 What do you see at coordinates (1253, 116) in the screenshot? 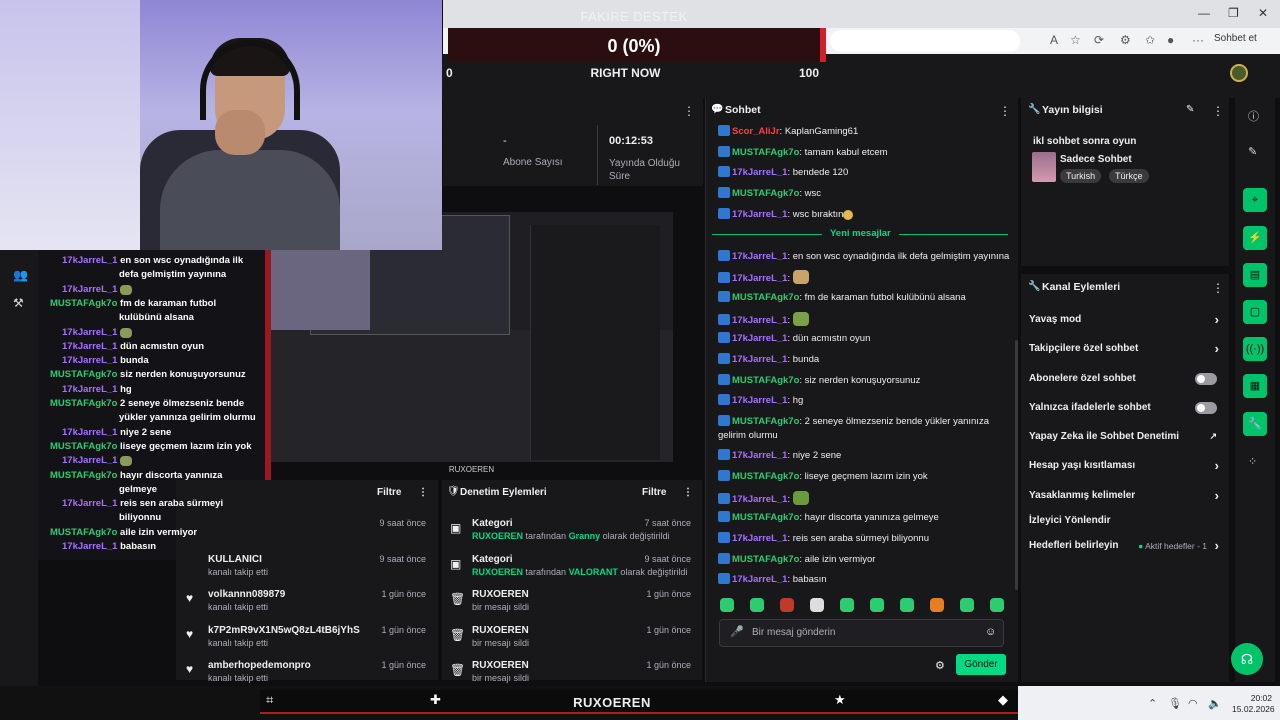
I see `info-icon: ⓘ` at bounding box center [1253, 116].